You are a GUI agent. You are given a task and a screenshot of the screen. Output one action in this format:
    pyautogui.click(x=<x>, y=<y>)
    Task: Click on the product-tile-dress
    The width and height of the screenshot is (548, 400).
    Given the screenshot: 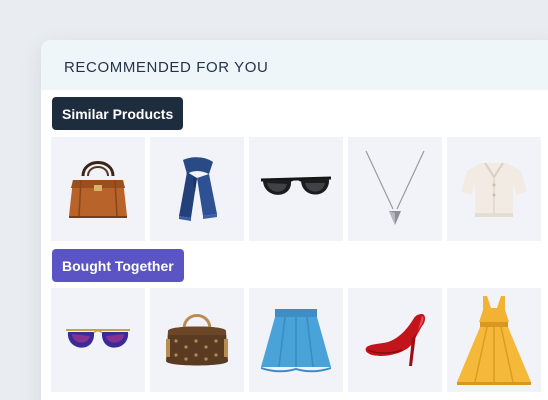 What is the action you would take?
    pyautogui.click(x=494, y=340)
    